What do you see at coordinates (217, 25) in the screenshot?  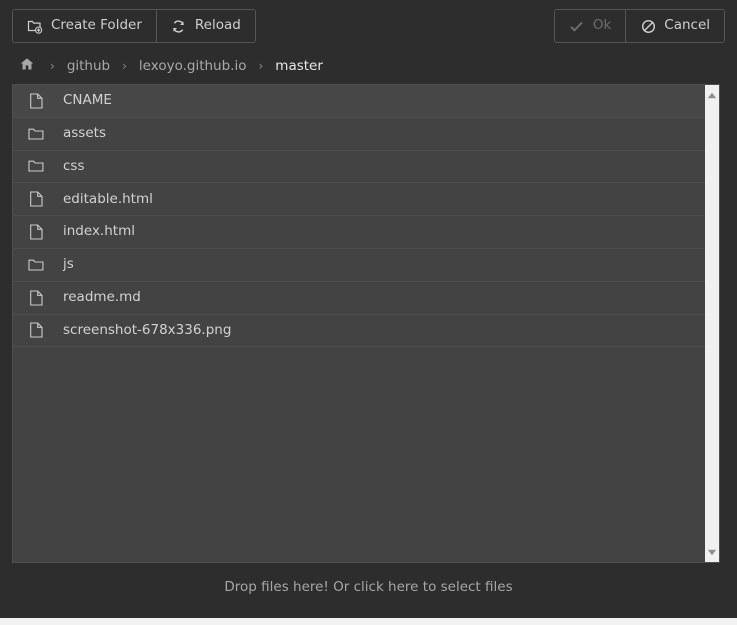 I see `reload-label: Reload` at bounding box center [217, 25].